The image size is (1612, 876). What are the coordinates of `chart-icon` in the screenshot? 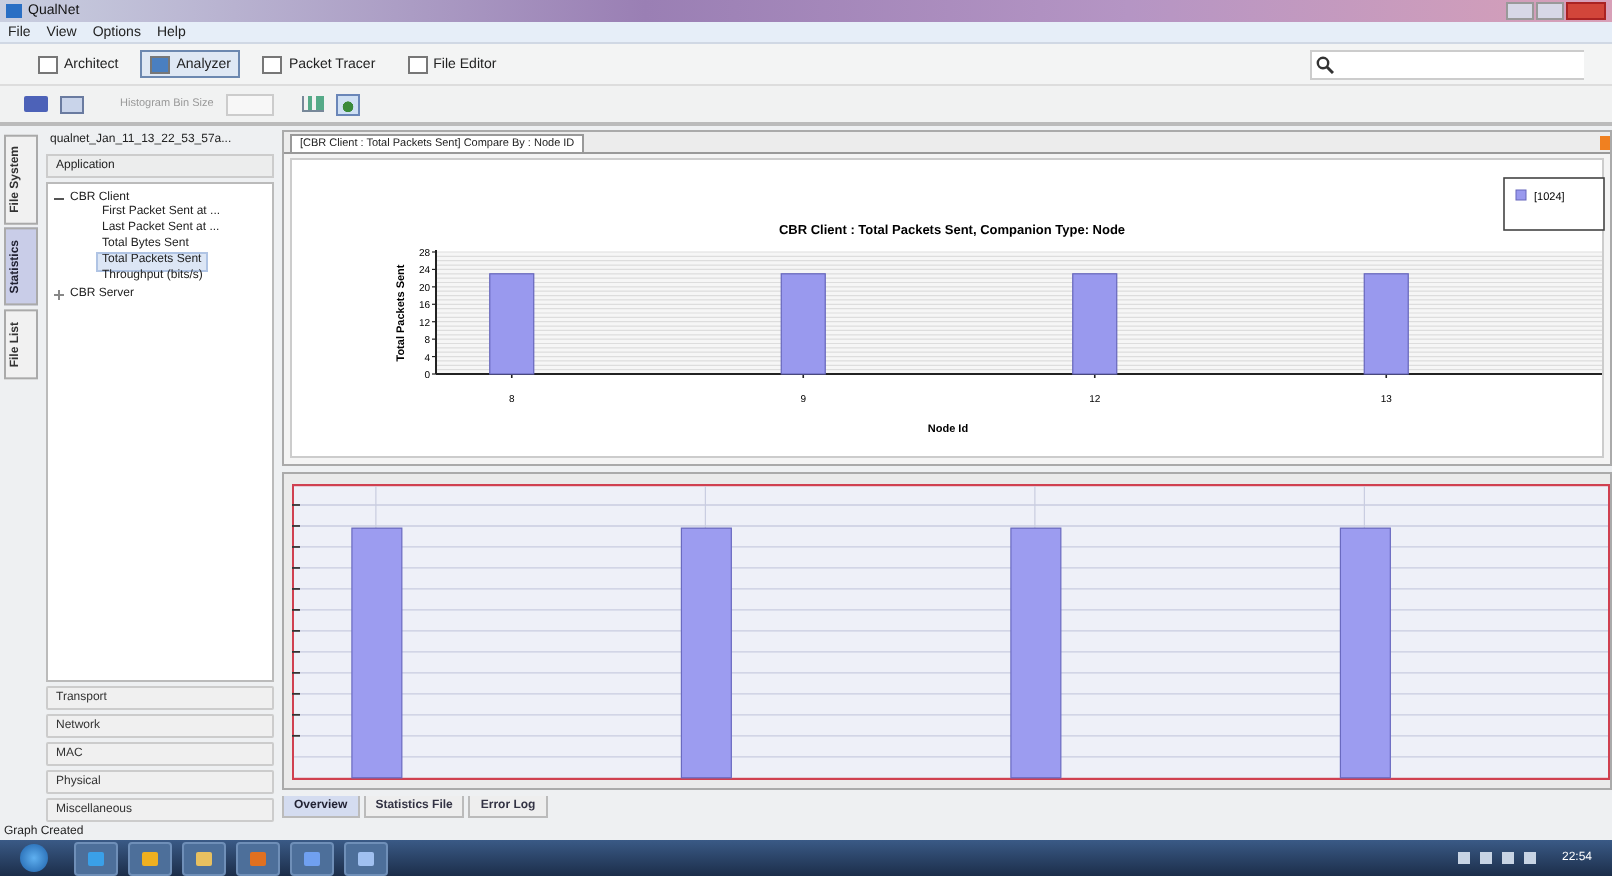 It's located at (312, 104).